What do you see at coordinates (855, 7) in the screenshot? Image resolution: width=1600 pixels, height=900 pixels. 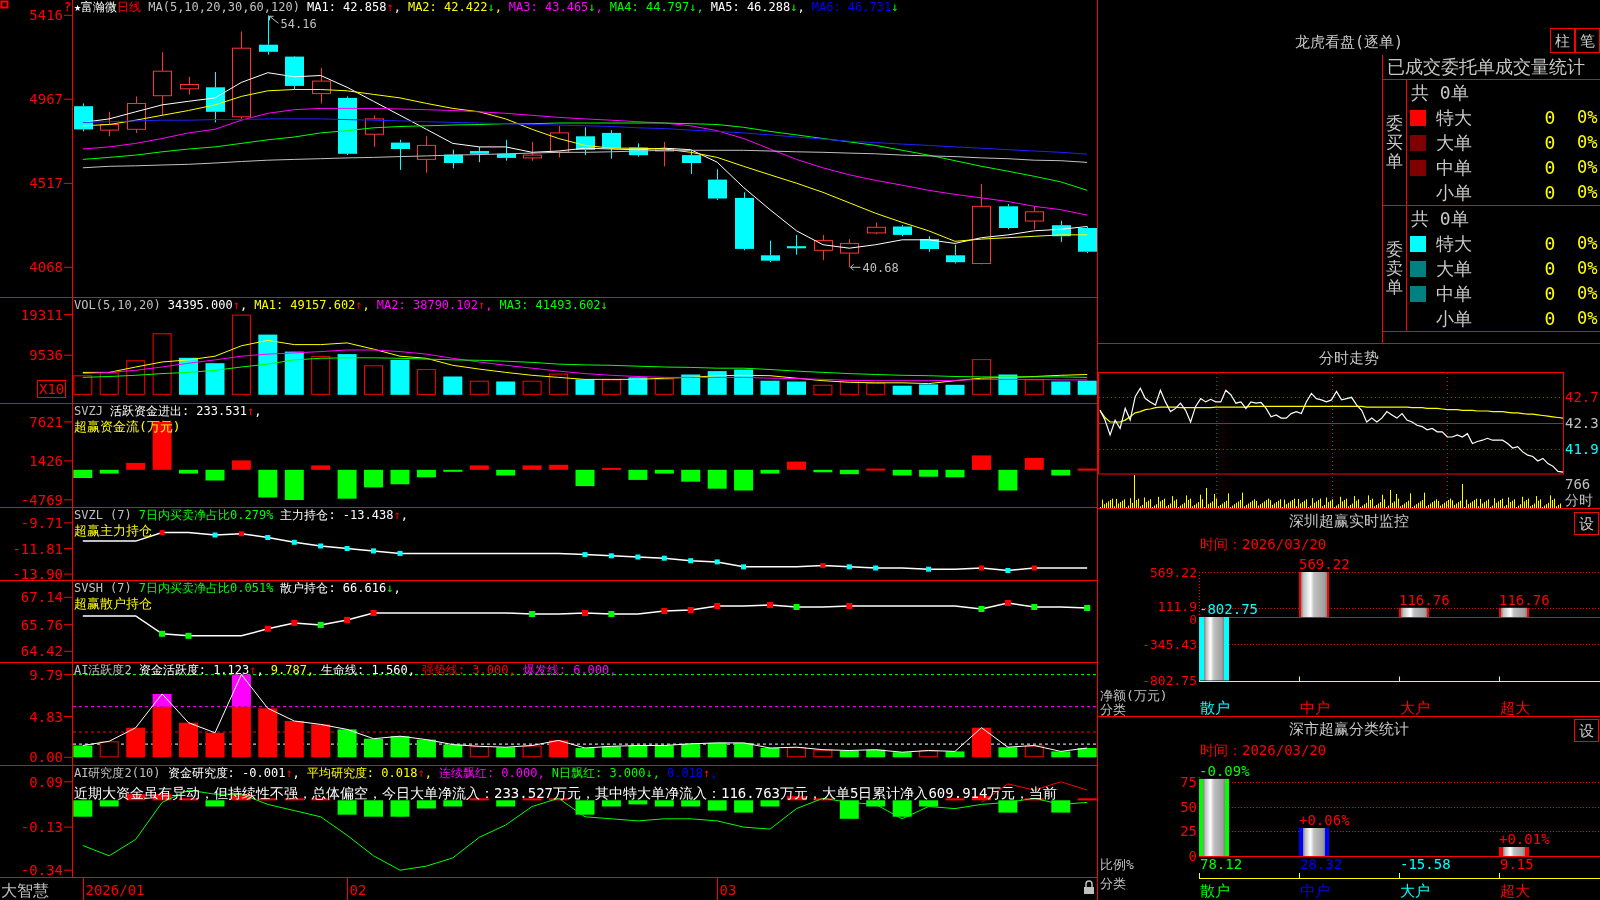 I see `legend-label: MA6: 46.731↓` at bounding box center [855, 7].